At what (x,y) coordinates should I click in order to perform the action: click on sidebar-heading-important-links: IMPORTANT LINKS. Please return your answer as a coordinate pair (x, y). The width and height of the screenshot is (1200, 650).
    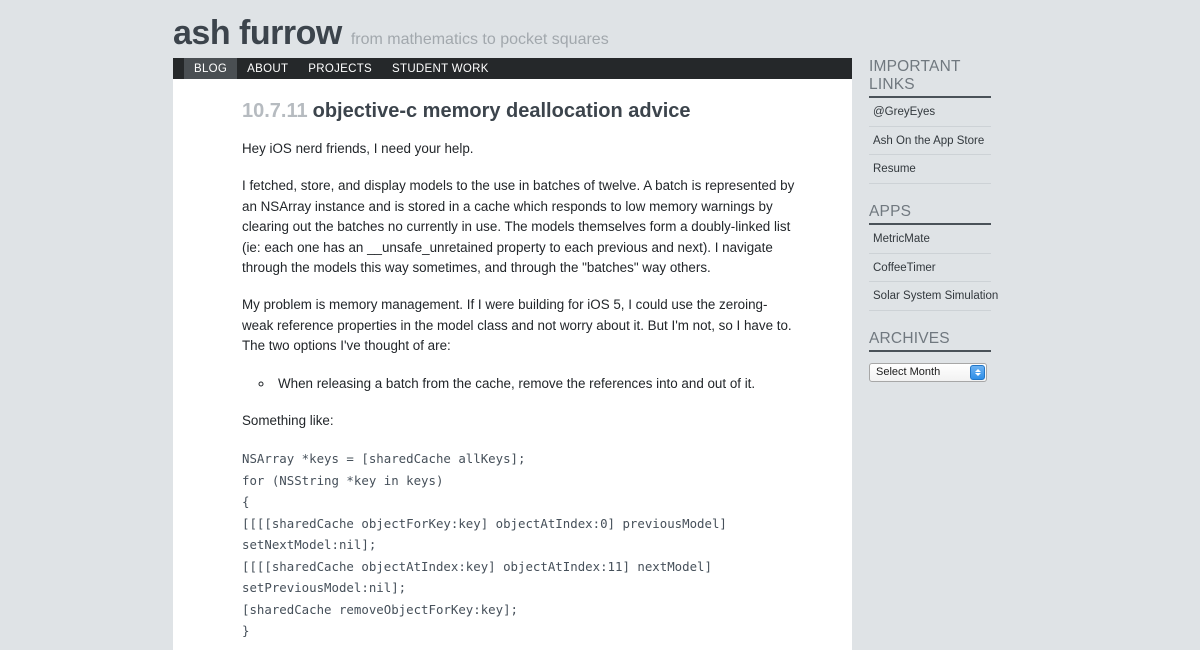
    Looking at the image, I should click on (930, 78).